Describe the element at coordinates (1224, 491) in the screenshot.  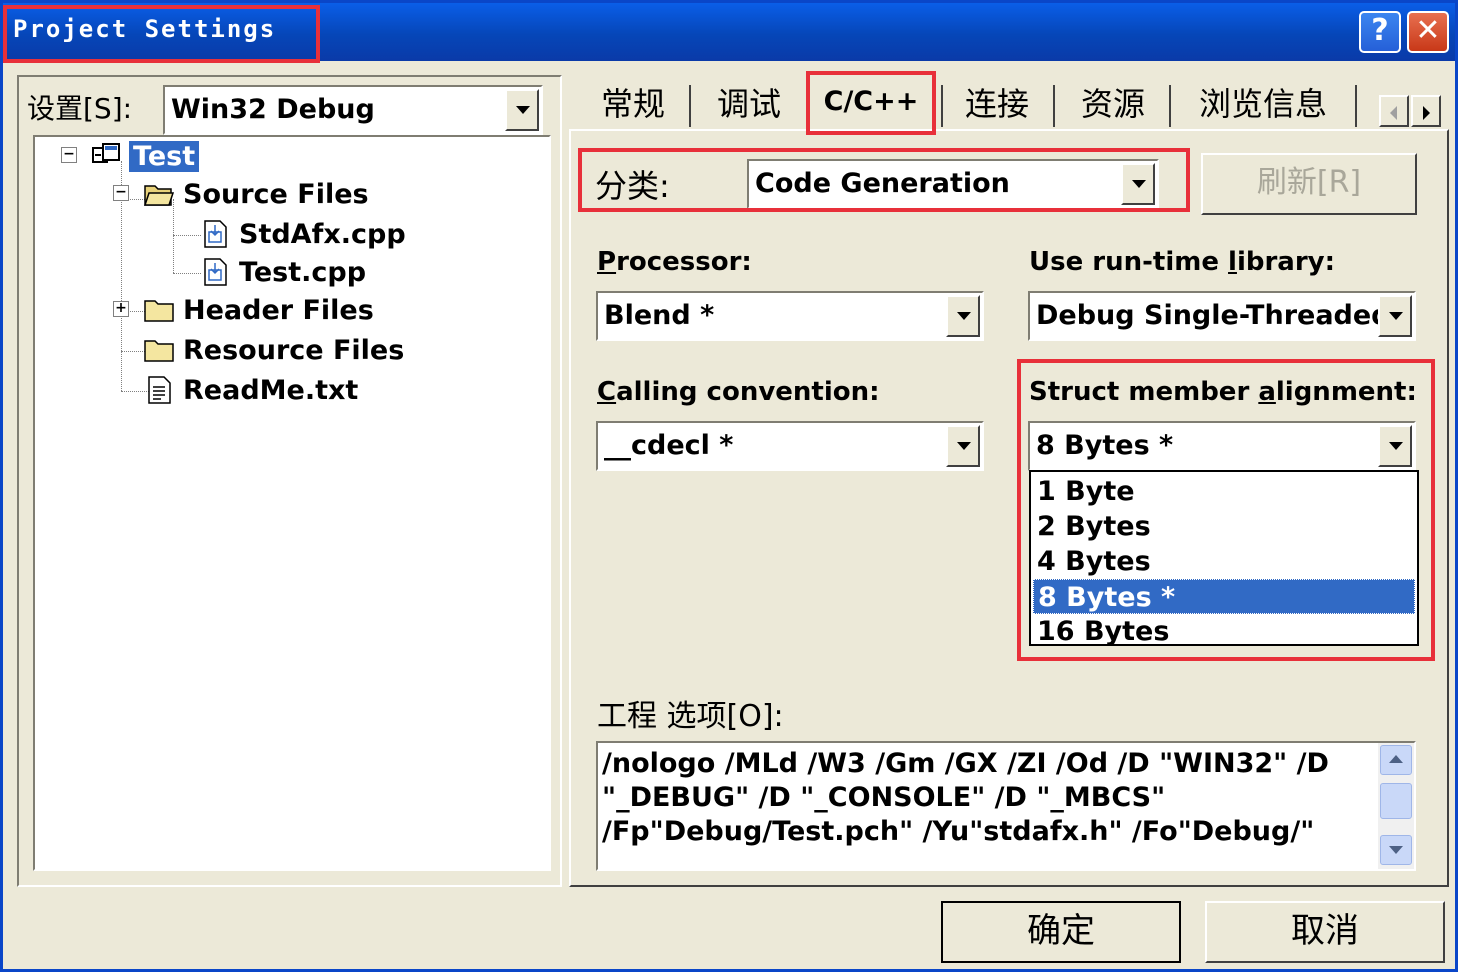
I see `alignment-option: 1 Byte` at that location.